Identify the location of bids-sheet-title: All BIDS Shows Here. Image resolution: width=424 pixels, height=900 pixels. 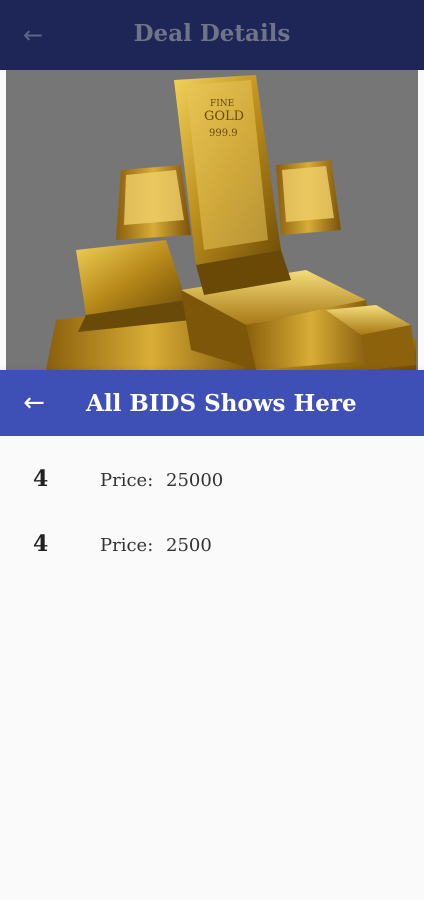
(221, 403).